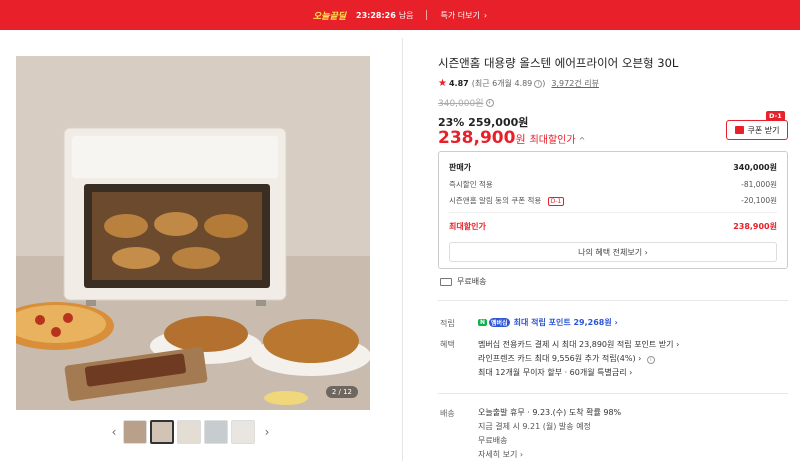  I want to click on benefit-line-text: 최대 12개월 무이자 할부 · 60개월 특별금리 ›, so click(555, 372).